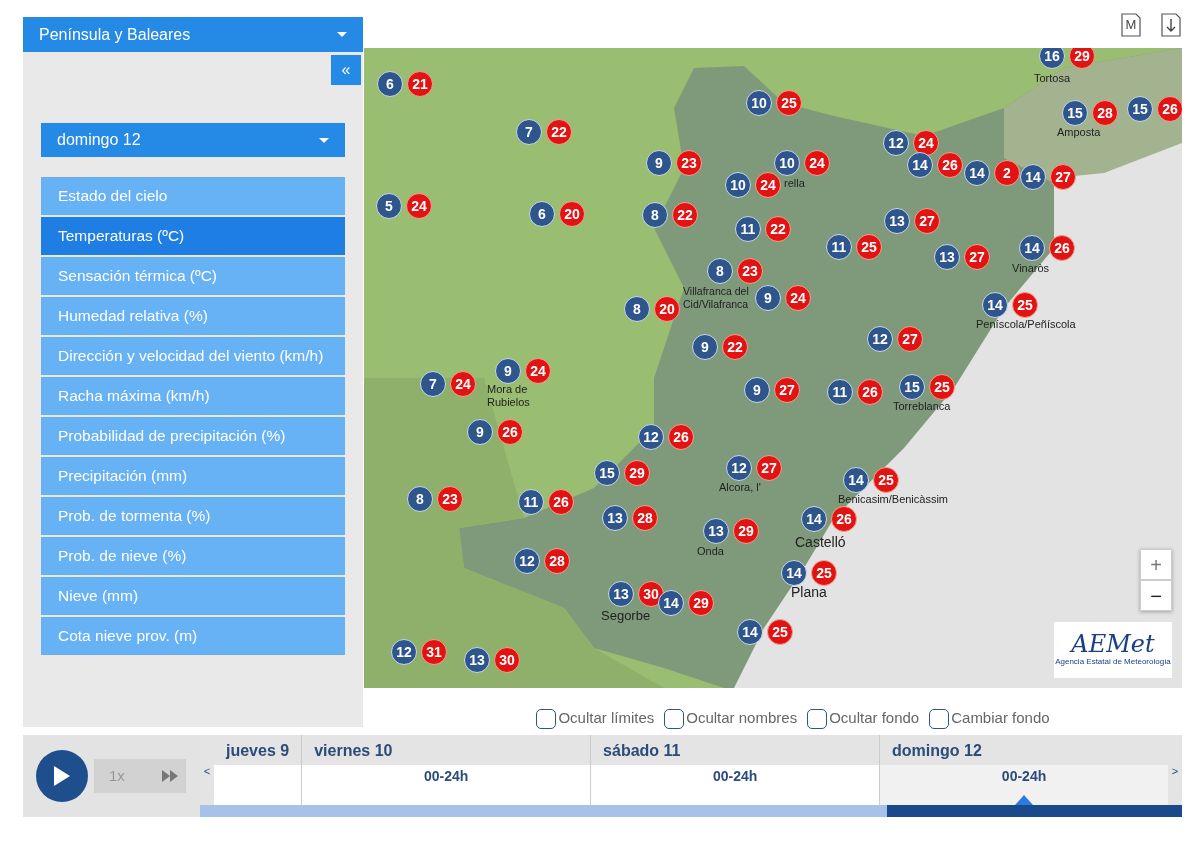 The height and width of the screenshot is (842, 1200). Describe the element at coordinates (820, 542) in the screenshot. I see `place-name: Castelló` at that location.